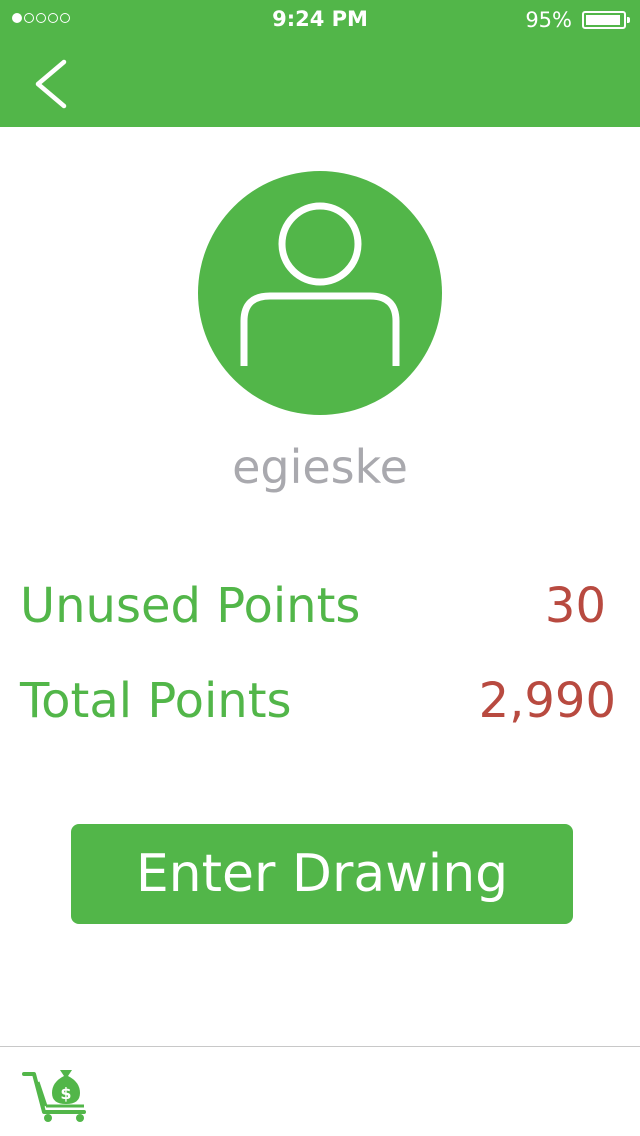 This screenshot has width=640, height=1136. I want to click on total-points-label: Total Points, so click(156, 701).